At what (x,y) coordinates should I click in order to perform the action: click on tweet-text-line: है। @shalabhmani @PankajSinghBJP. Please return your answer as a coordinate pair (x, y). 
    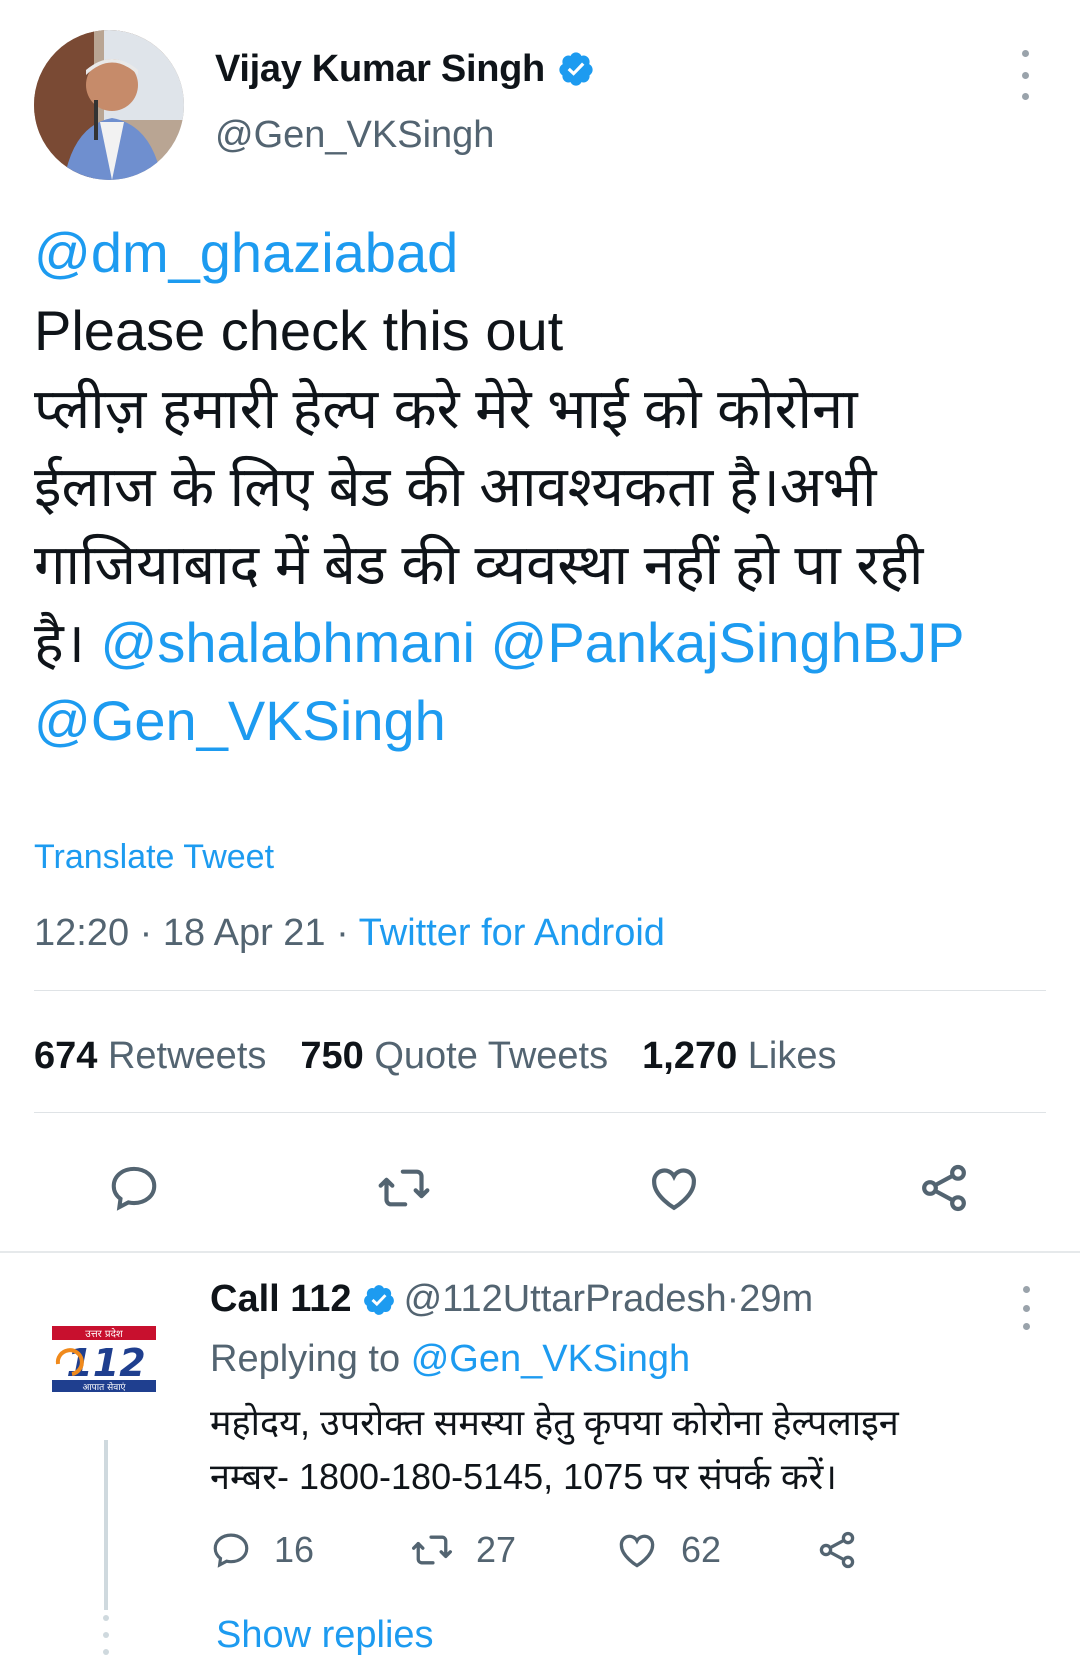
    Looking at the image, I should click on (544, 643).